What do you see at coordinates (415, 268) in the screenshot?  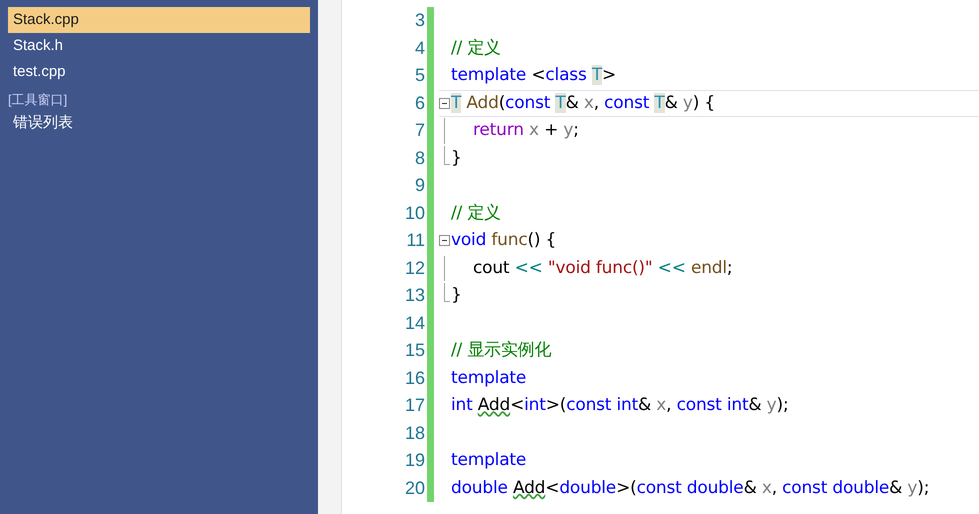 I see `line-number: 12` at bounding box center [415, 268].